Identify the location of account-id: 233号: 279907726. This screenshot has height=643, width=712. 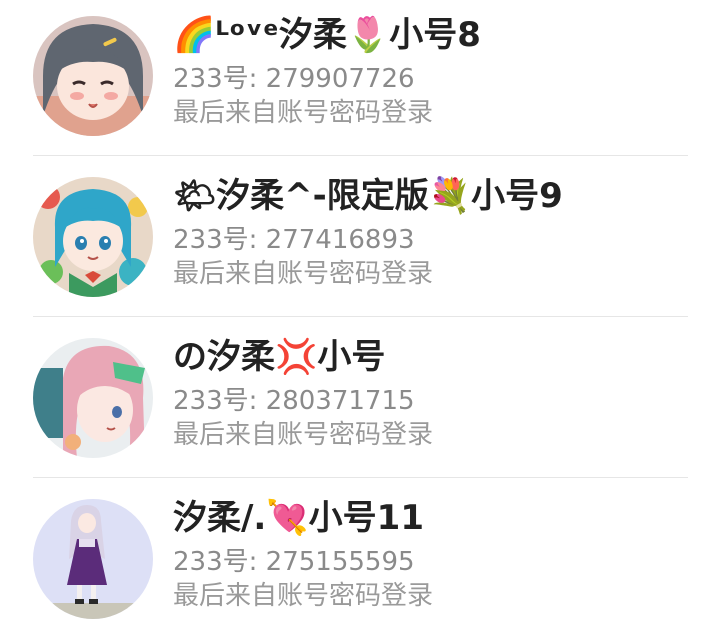
(294, 79).